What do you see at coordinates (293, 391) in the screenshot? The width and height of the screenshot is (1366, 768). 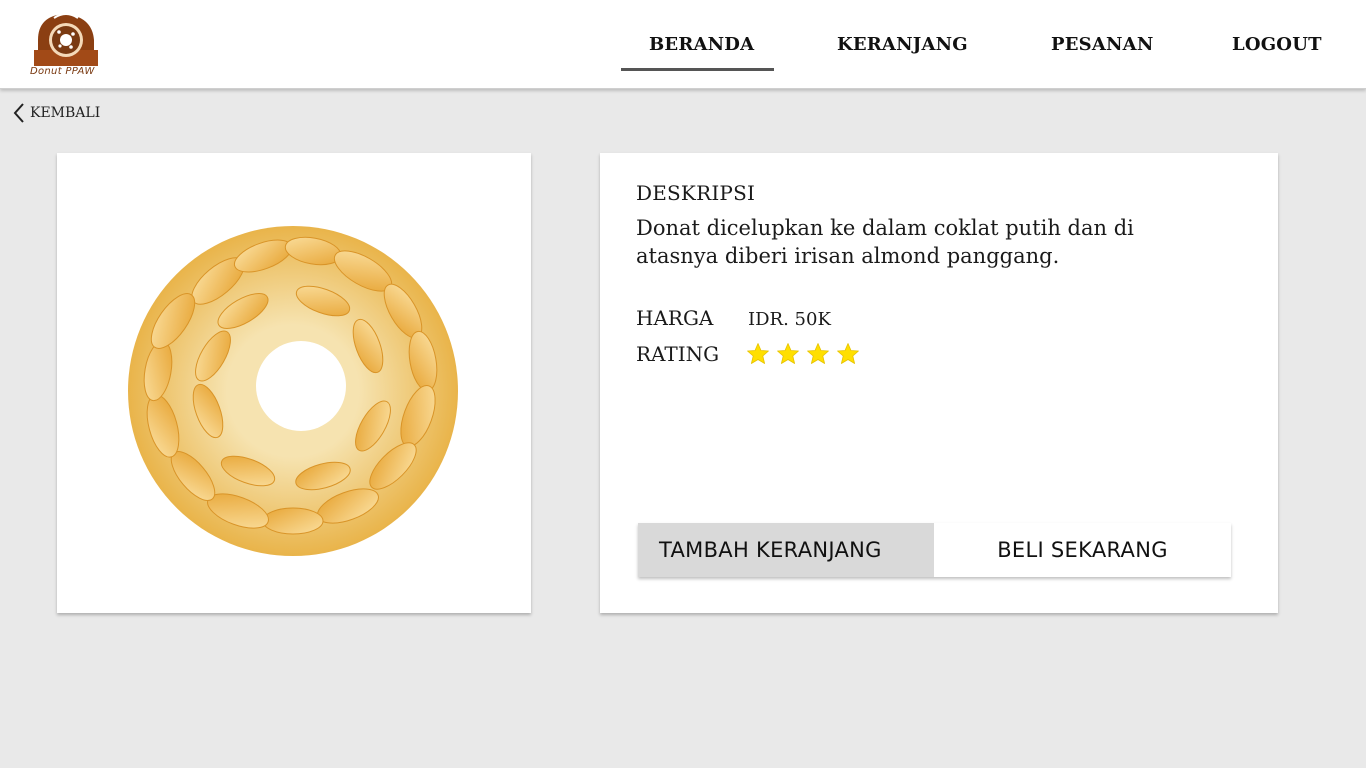 I see `almond-donut-image` at bounding box center [293, 391].